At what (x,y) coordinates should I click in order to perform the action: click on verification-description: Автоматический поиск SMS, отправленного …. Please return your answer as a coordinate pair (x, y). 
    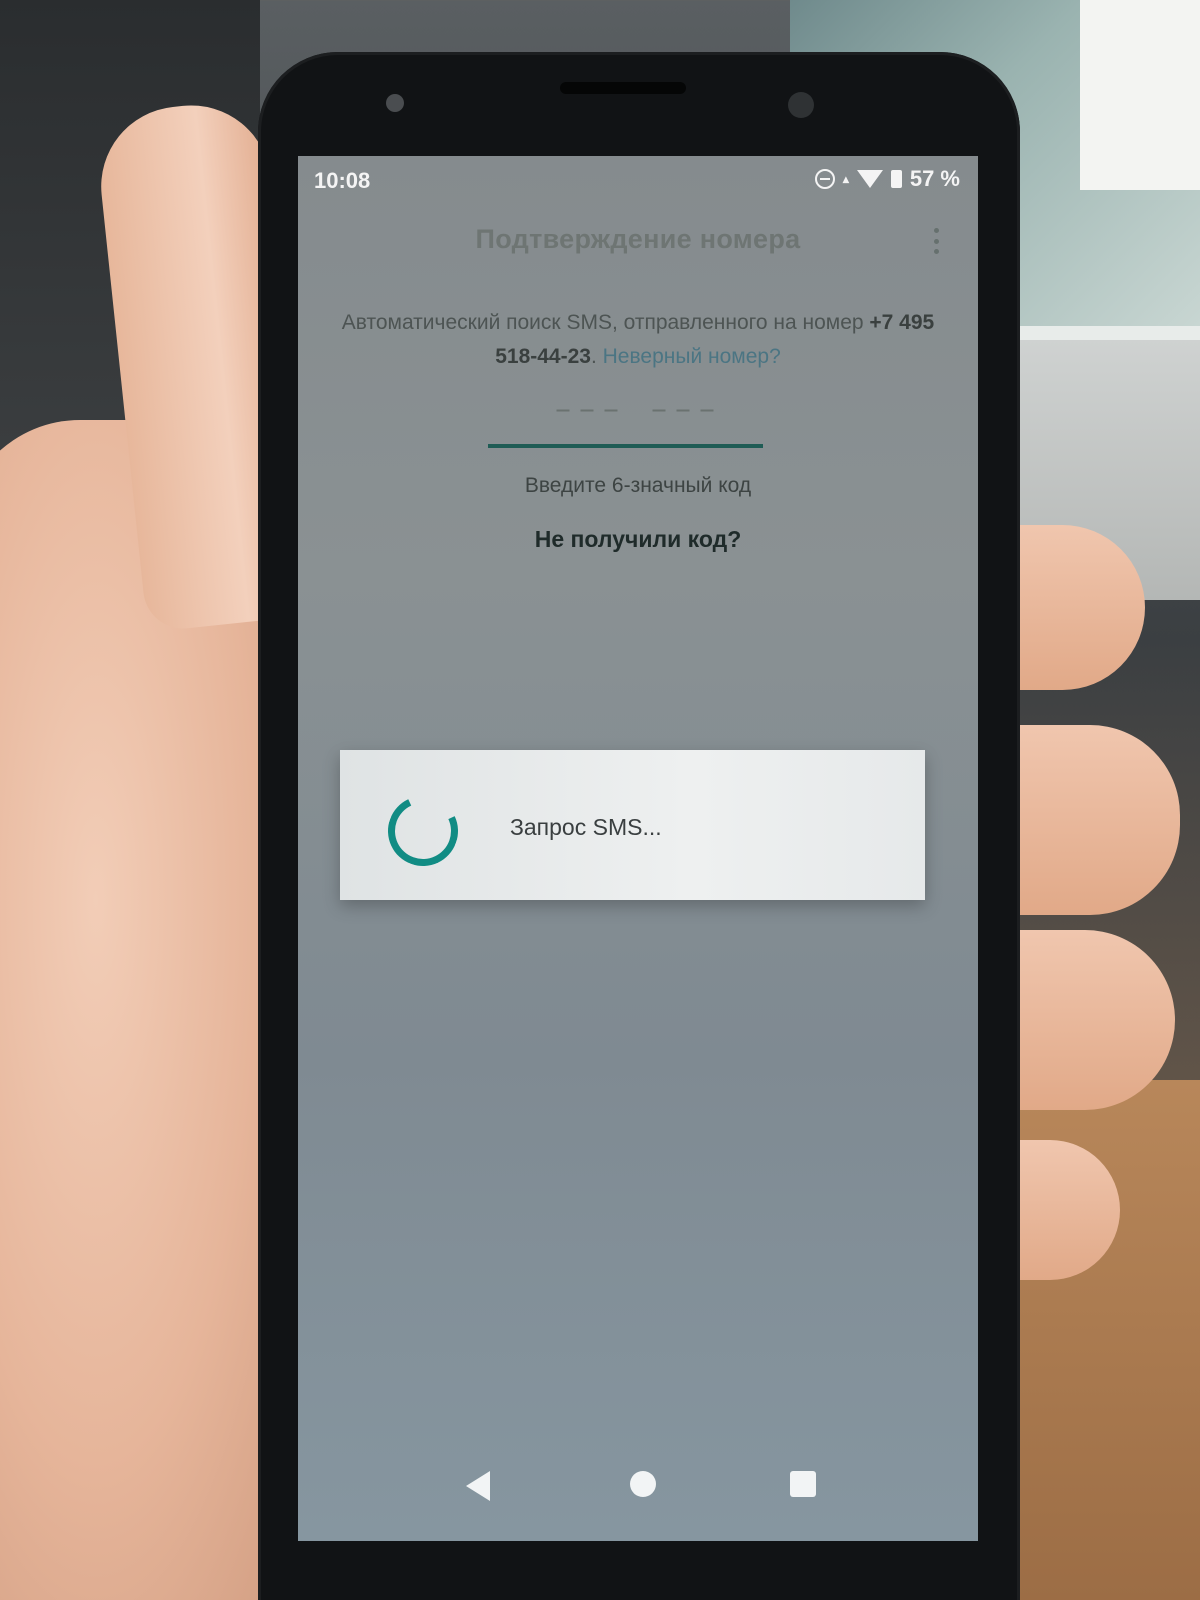
    Looking at the image, I should click on (638, 340).